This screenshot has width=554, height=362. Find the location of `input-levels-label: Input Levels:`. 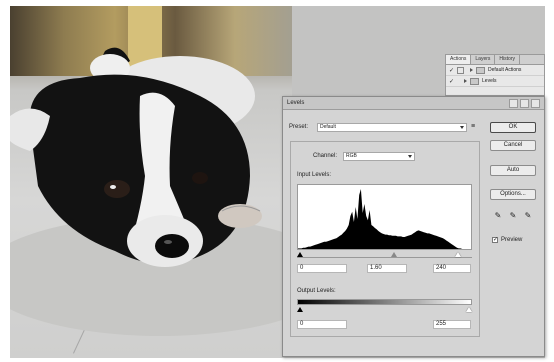

input-levels-label: Input Levels: is located at coordinates (314, 175).